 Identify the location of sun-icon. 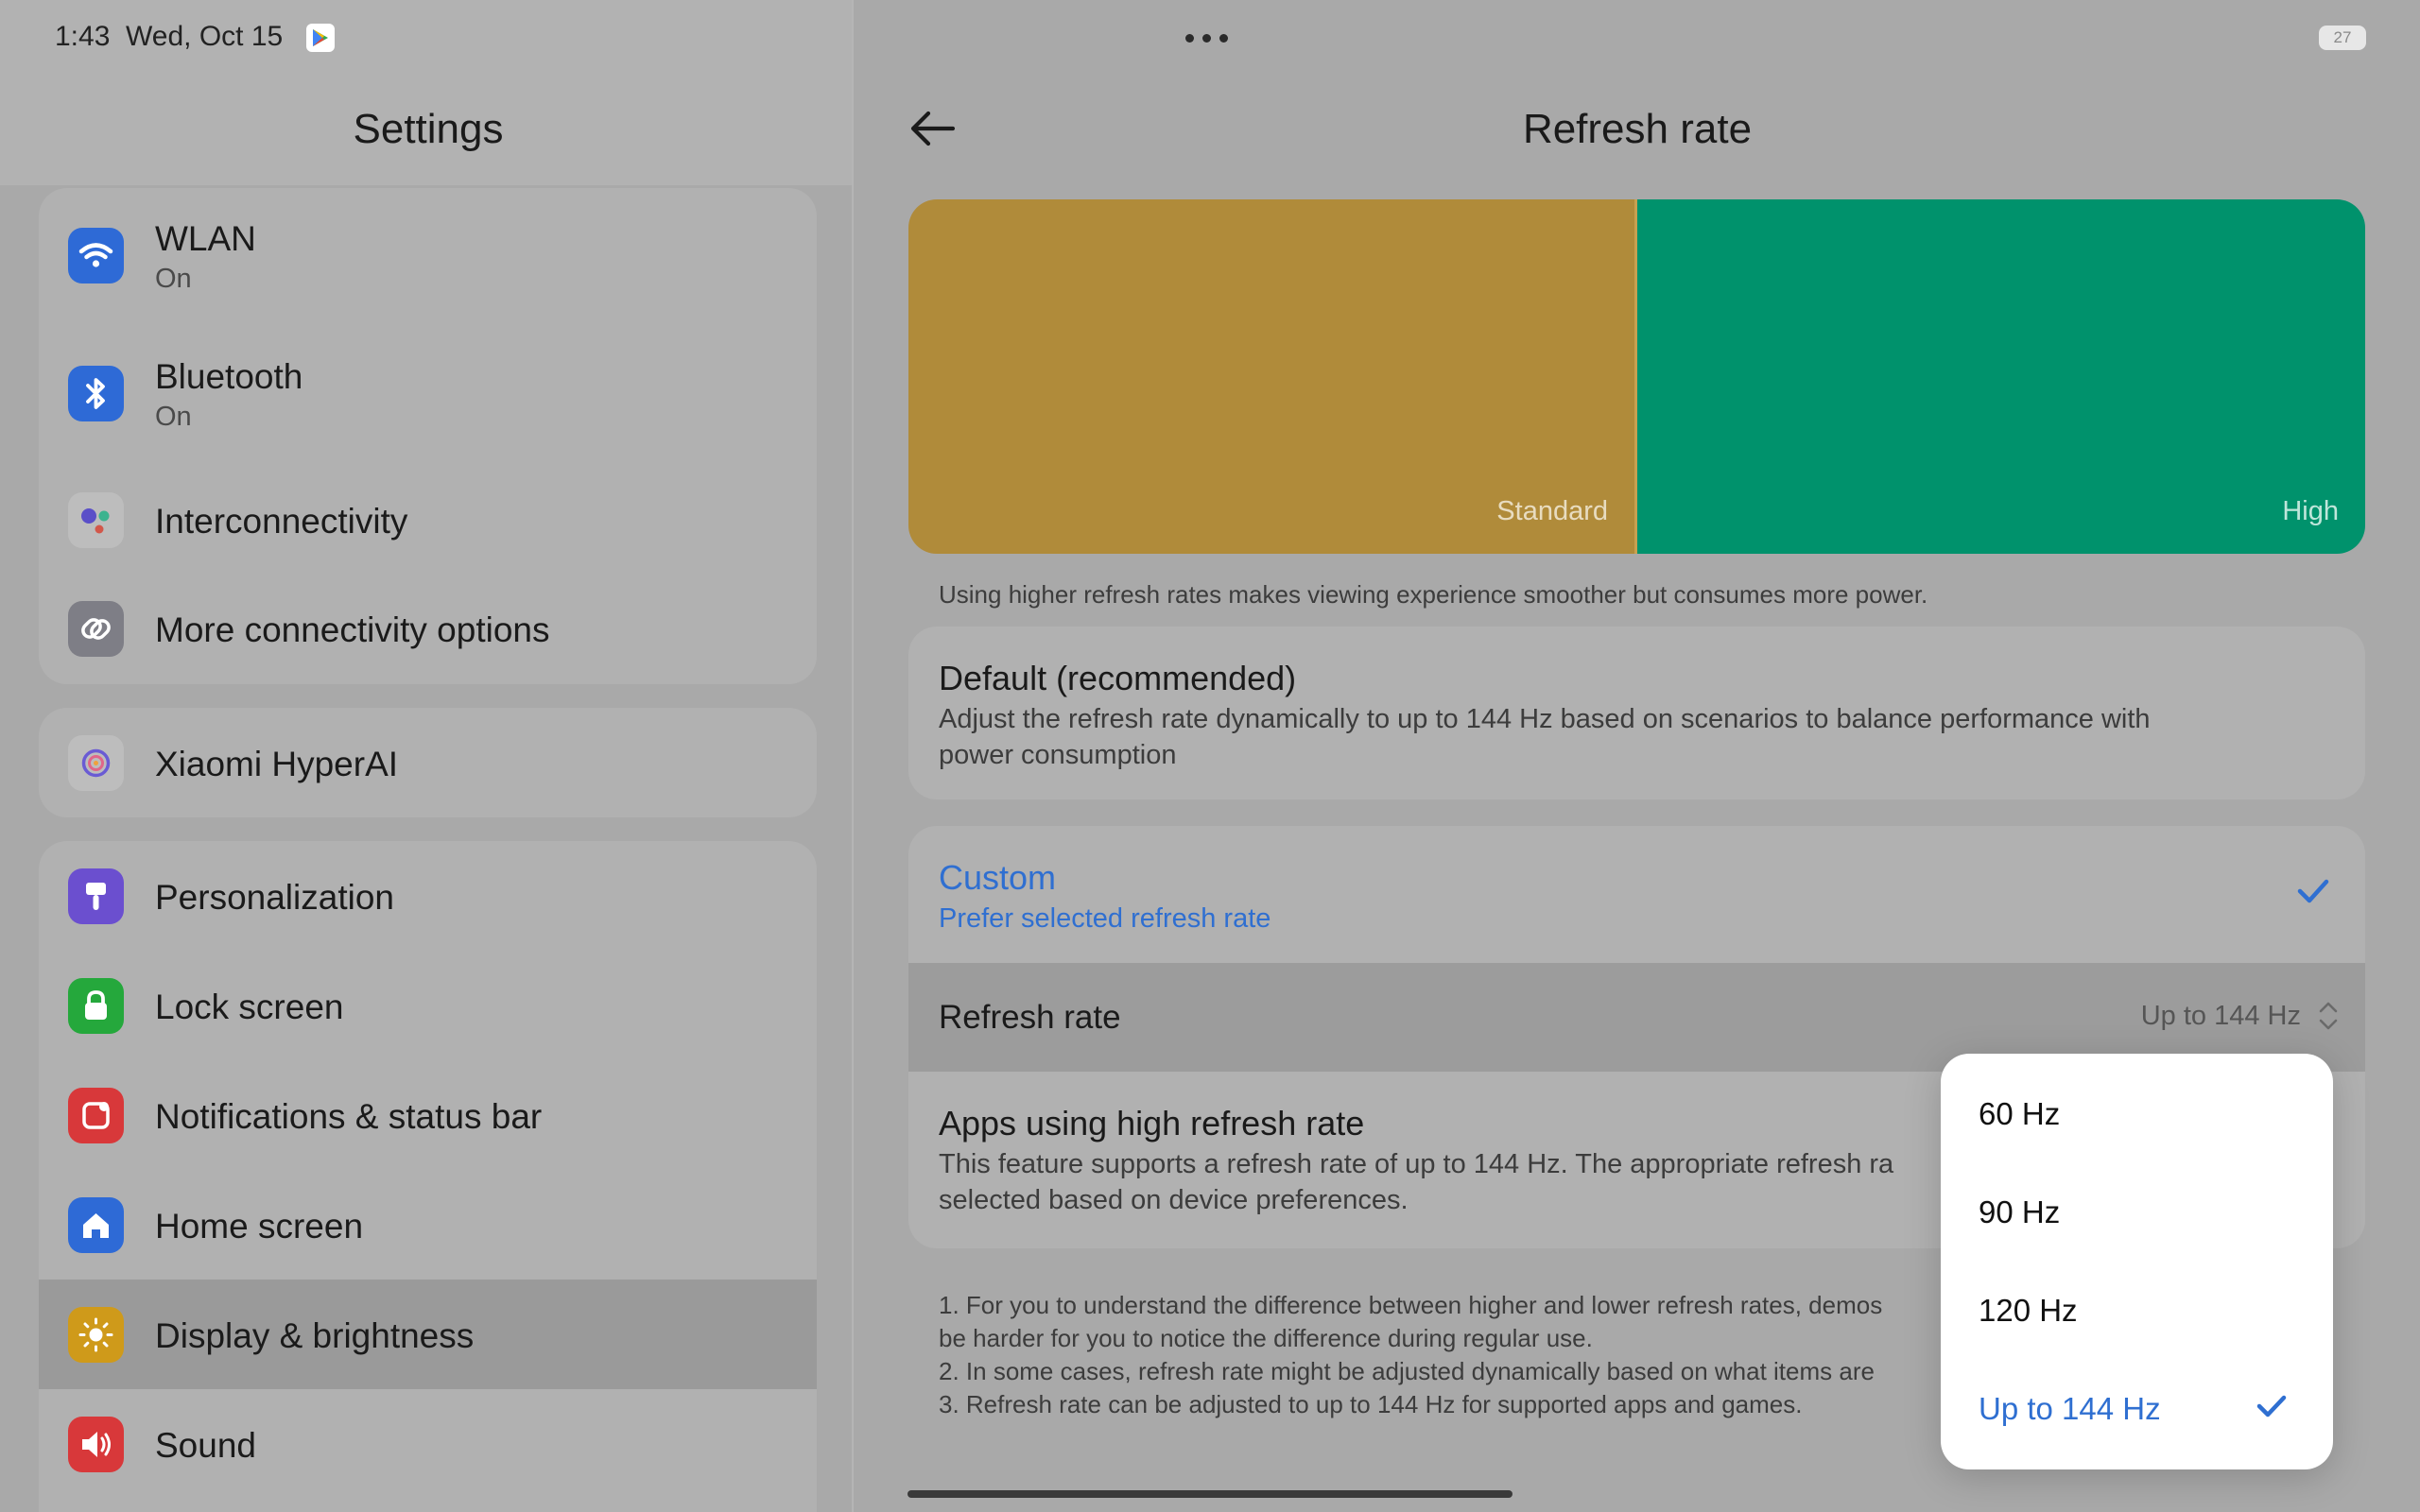
(96, 1335).